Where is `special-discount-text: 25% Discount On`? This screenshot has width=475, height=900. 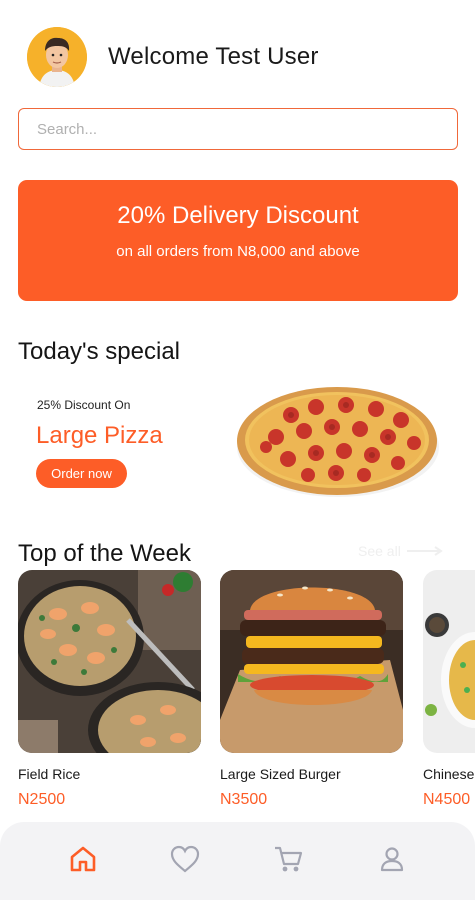
special-discount-text: 25% Discount On is located at coordinates (84, 405).